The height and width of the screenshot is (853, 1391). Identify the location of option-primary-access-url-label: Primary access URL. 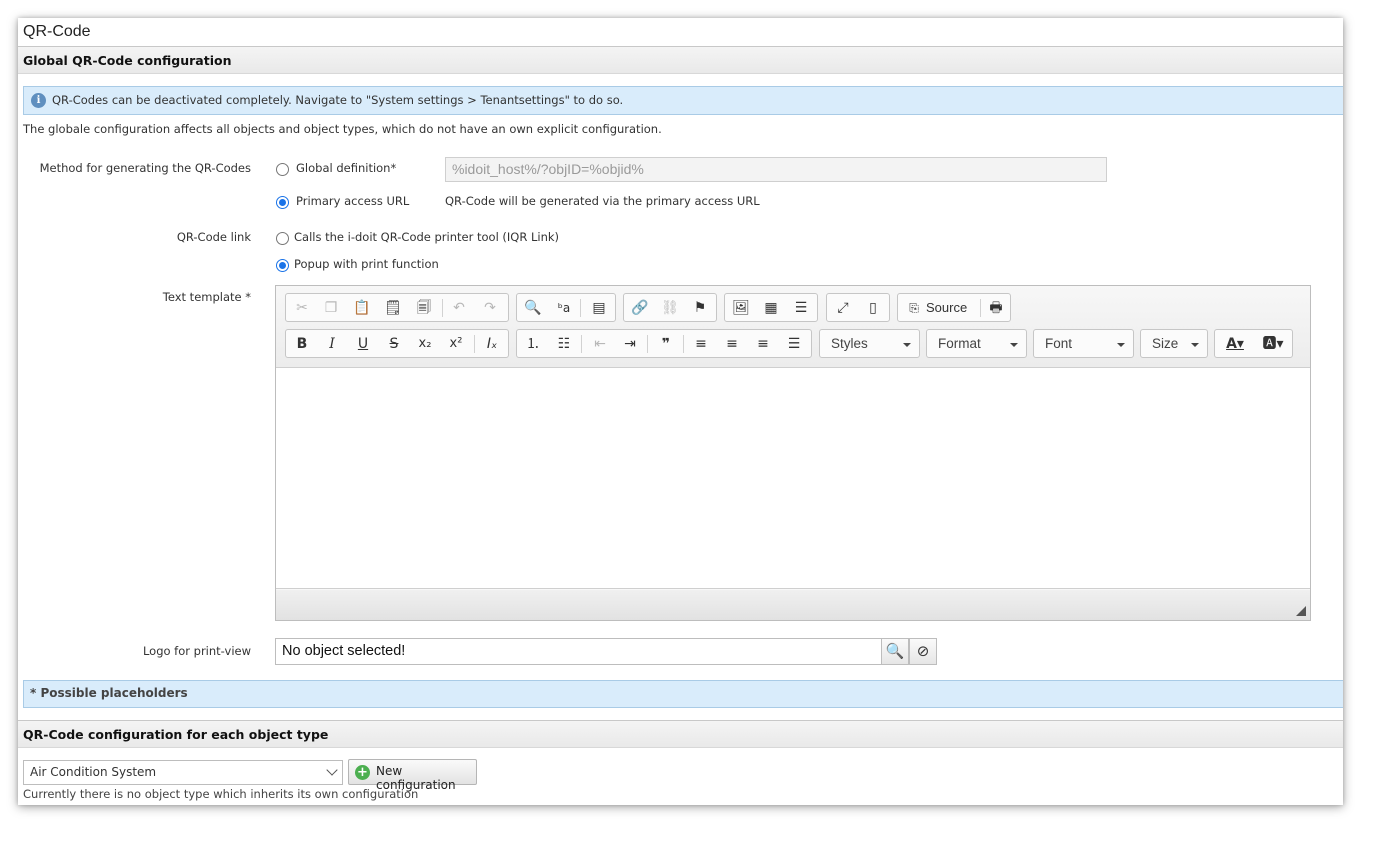
(353, 201).